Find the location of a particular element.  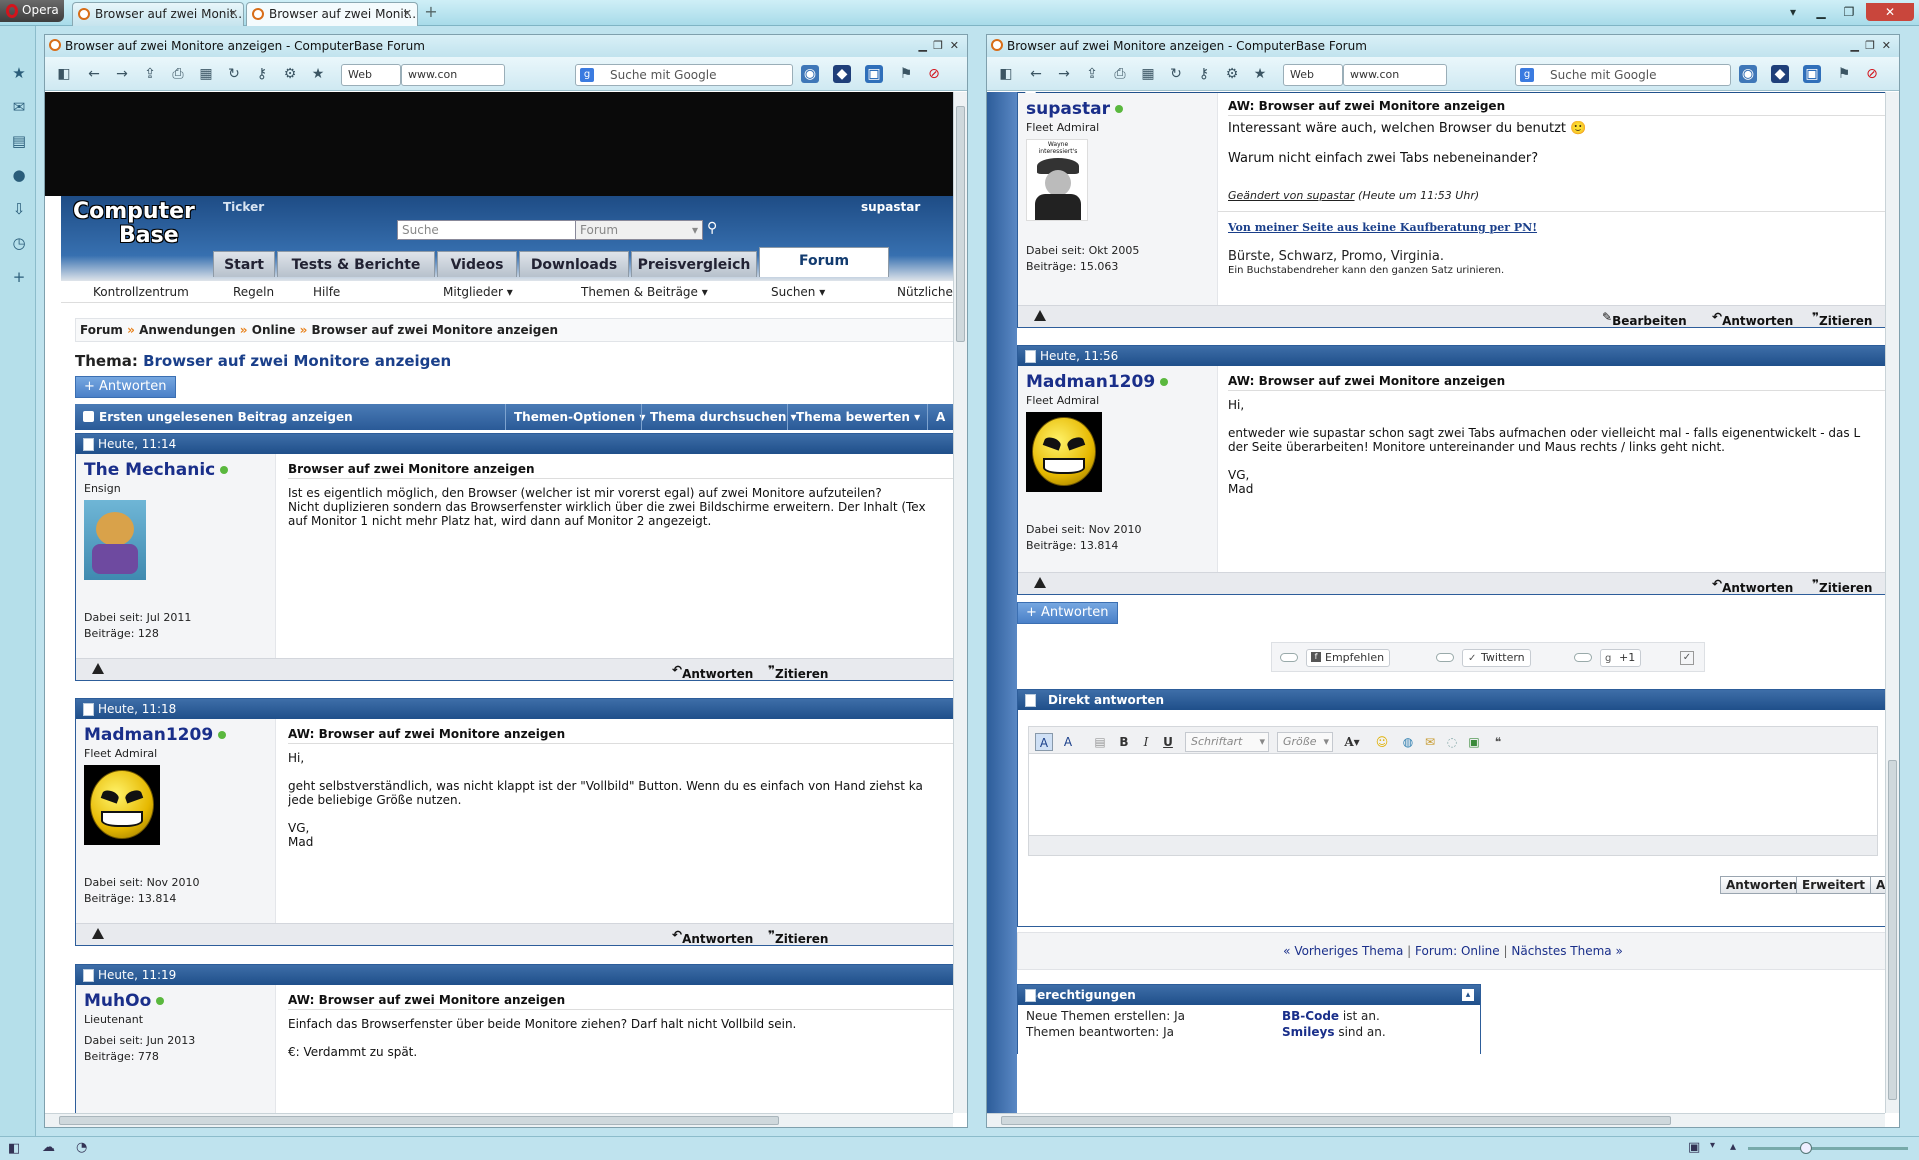

nav-tests: Tests & Berichte is located at coordinates (356, 264).